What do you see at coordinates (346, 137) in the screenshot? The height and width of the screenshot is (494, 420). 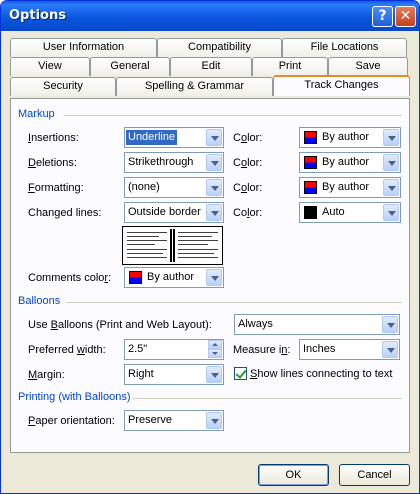 I see `insertions-color-value: By author` at bounding box center [346, 137].